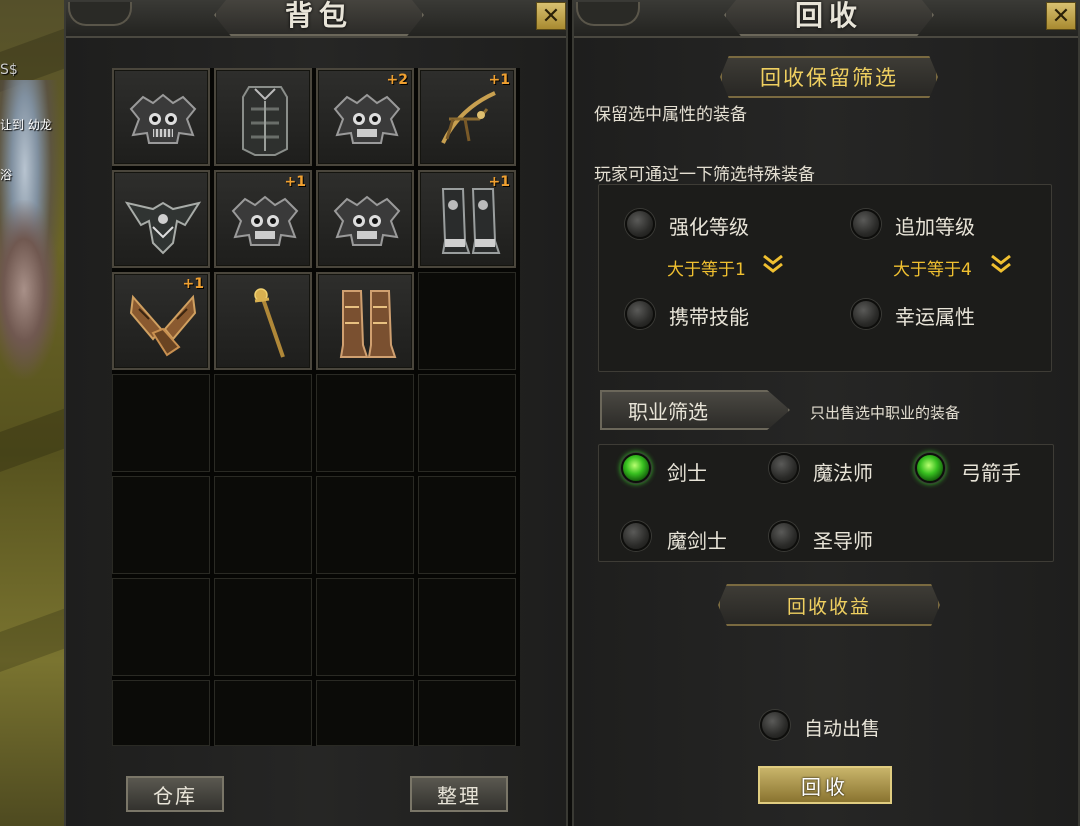 The width and height of the screenshot is (1080, 826). What do you see at coordinates (842, 729) in the screenshot?
I see `auto-sell-label: 自动出售` at bounding box center [842, 729].